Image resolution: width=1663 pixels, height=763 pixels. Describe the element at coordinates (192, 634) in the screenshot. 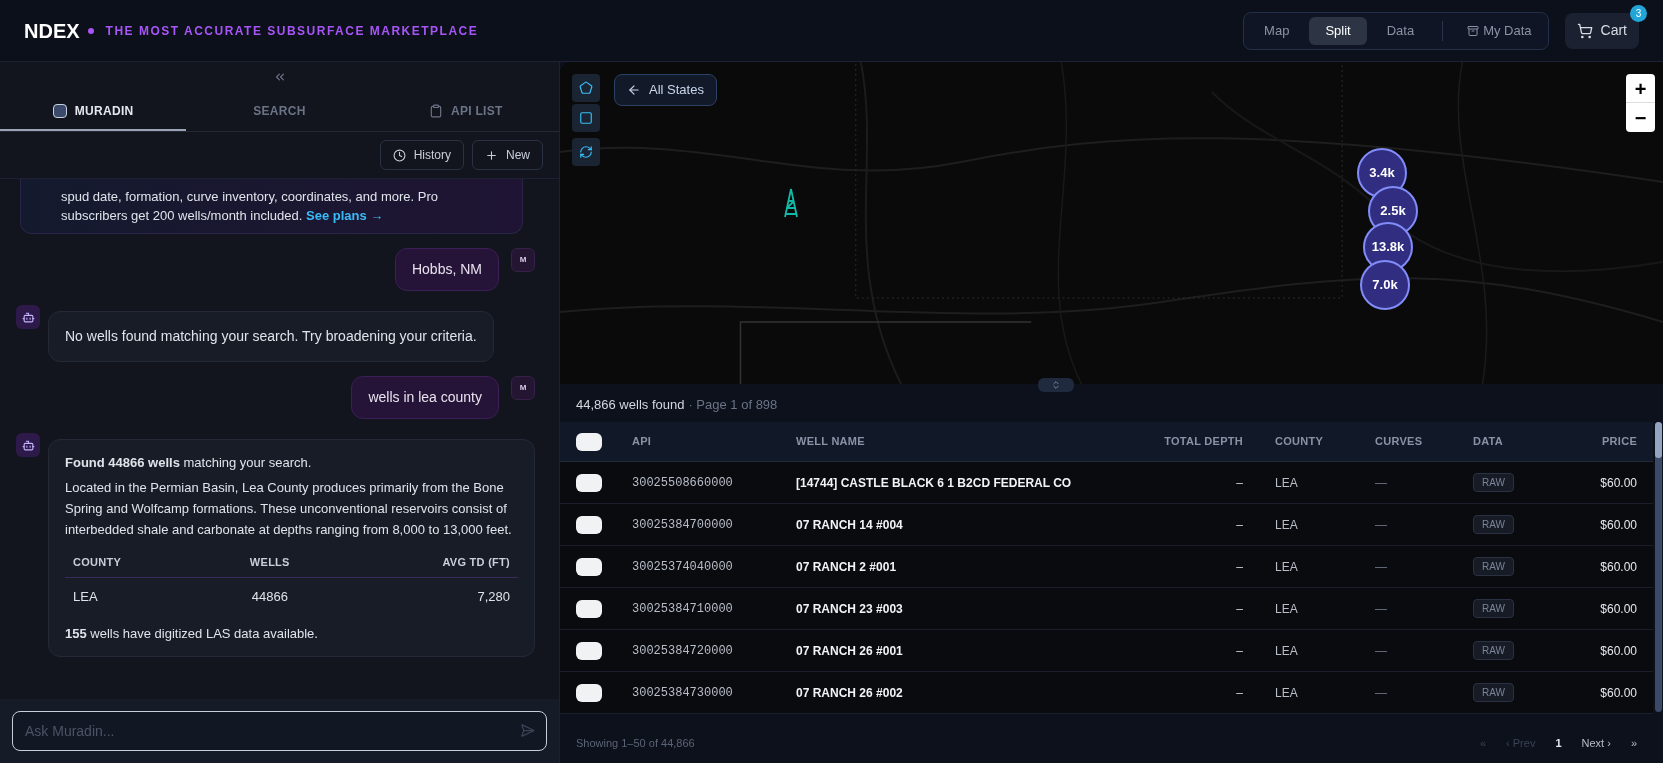

I see `message-footnote: 155 wells have digitized LAS data available.` at that location.